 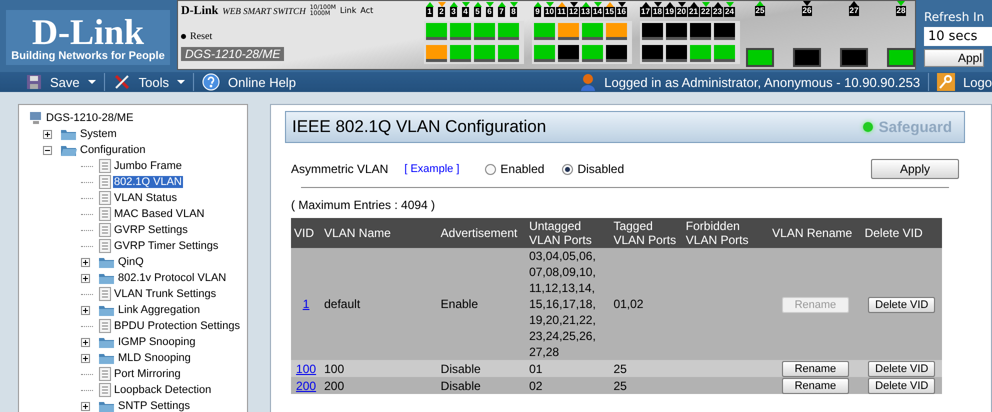 I want to click on port-number: 8, so click(x=513, y=12).